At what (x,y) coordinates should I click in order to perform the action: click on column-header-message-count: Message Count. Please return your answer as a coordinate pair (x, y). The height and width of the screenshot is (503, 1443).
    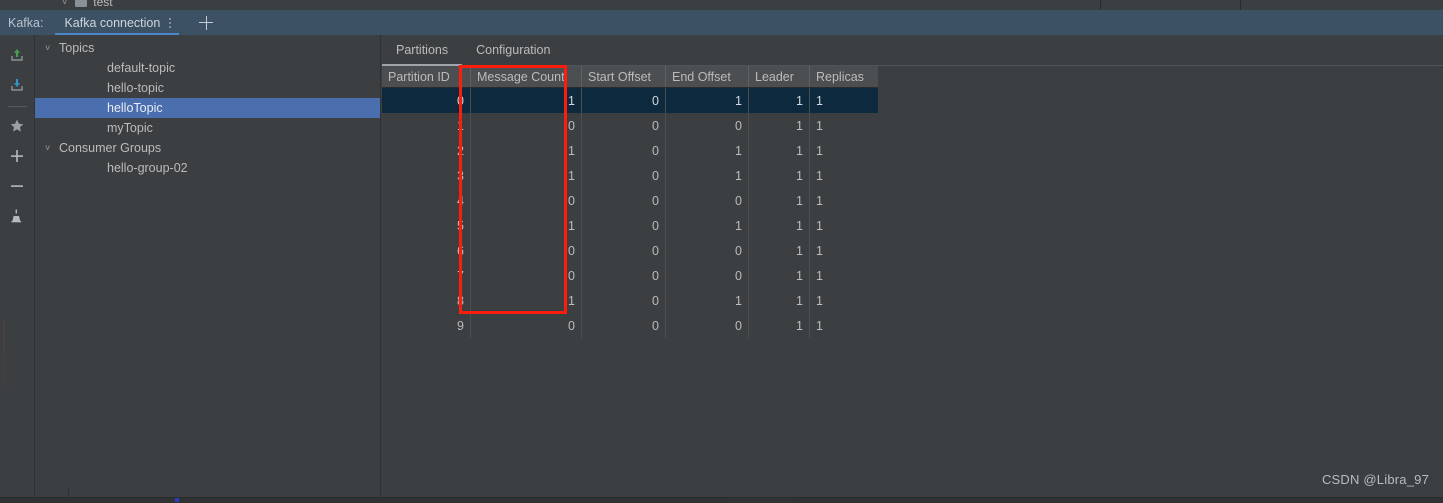
    Looking at the image, I should click on (526, 77).